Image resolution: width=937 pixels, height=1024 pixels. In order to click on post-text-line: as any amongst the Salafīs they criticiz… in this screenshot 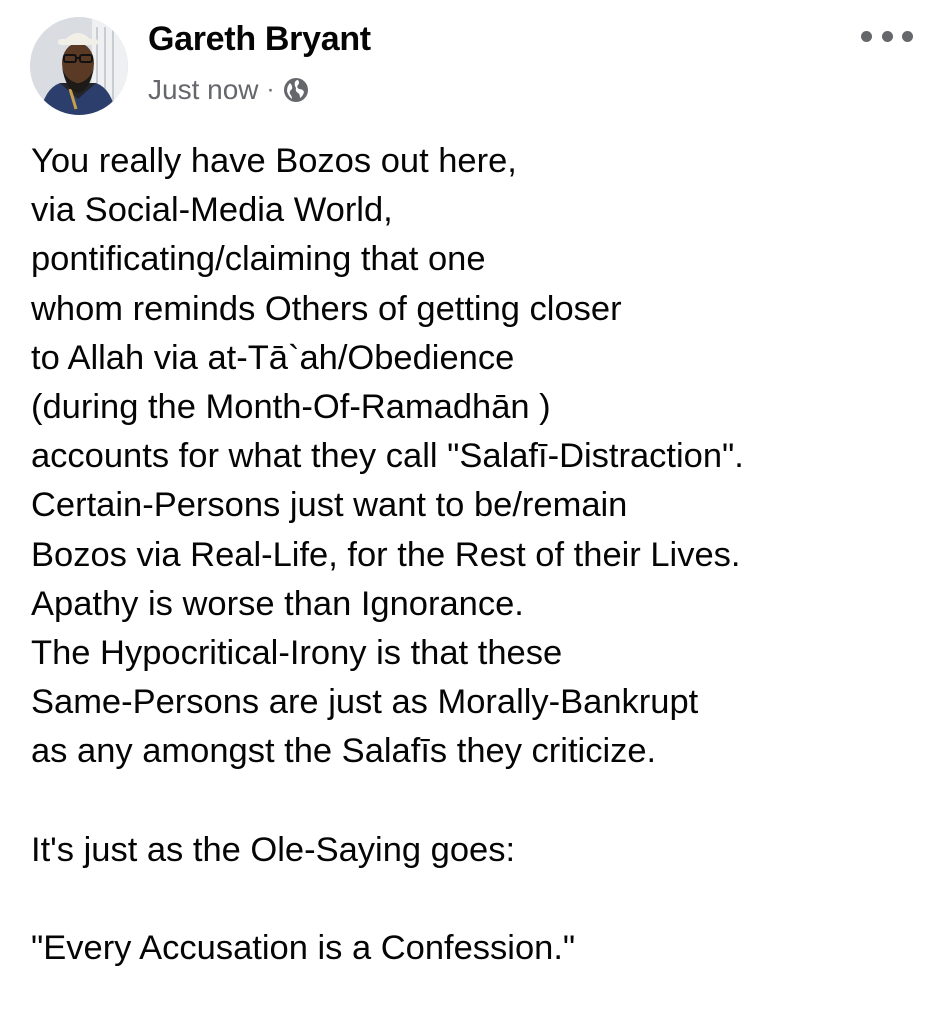, I will do `click(344, 751)`.